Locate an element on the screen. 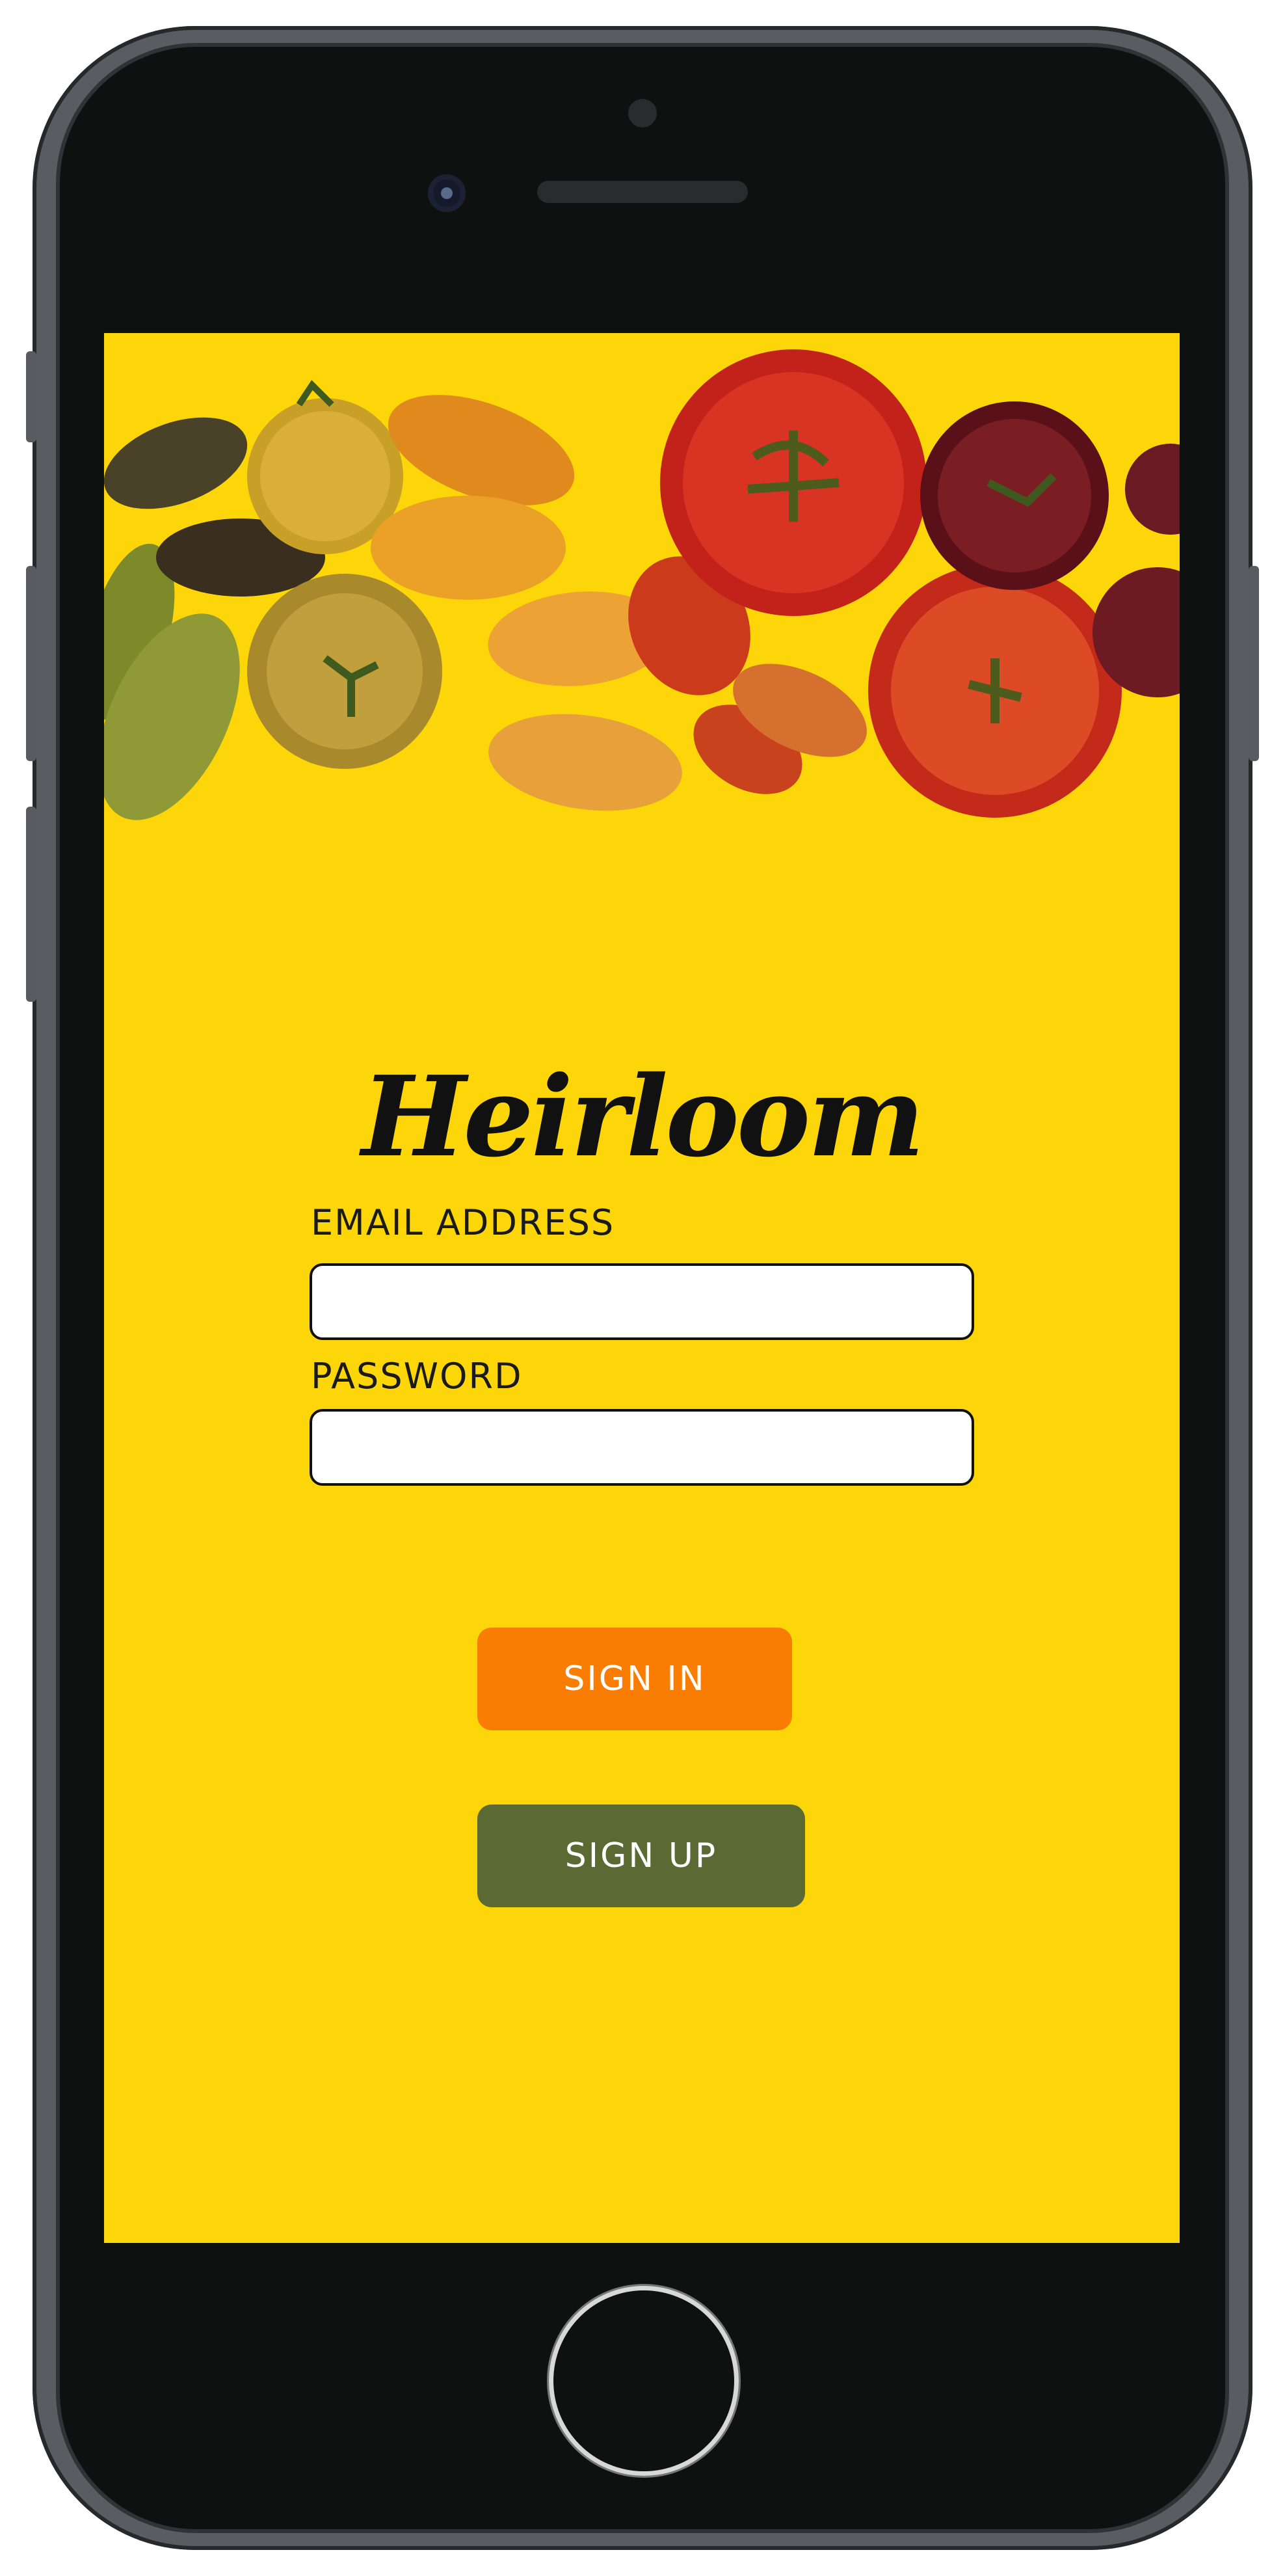 The image size is (1285, 2576). proximity-sensor is located at coordinates (642, 113).